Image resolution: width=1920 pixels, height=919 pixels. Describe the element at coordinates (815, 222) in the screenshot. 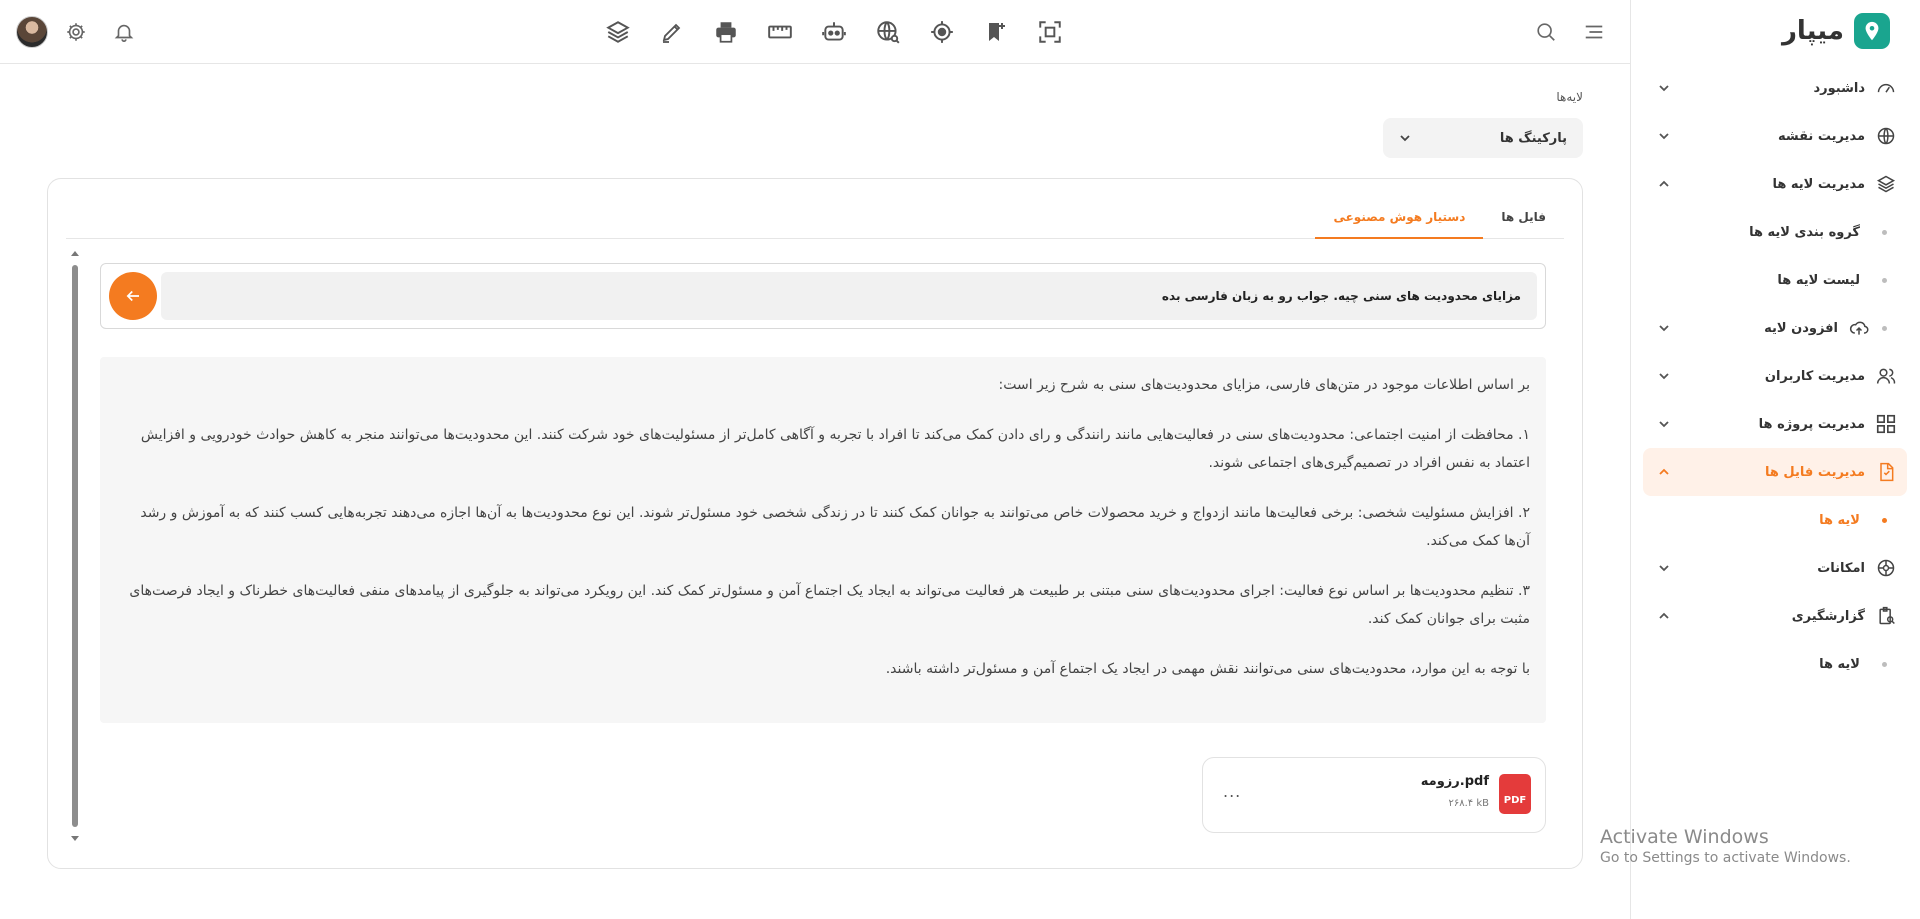

I see `tab-bar: فایل ها دستیار هوش مصنوعی` at that location.